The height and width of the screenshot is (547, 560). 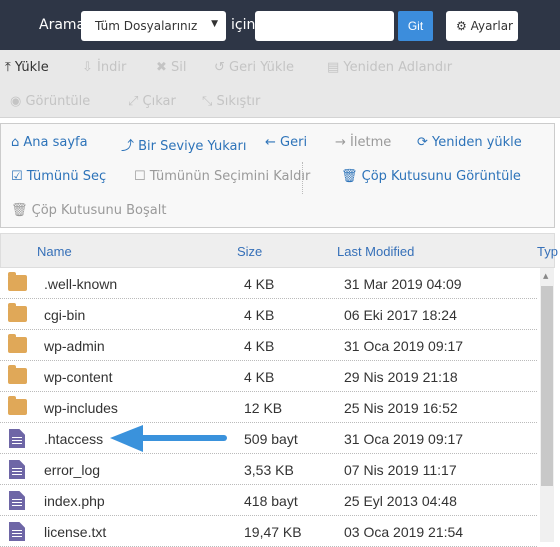 I want to click on table-header: Name Size Last Modified Typ, so click(x=279, y=250).